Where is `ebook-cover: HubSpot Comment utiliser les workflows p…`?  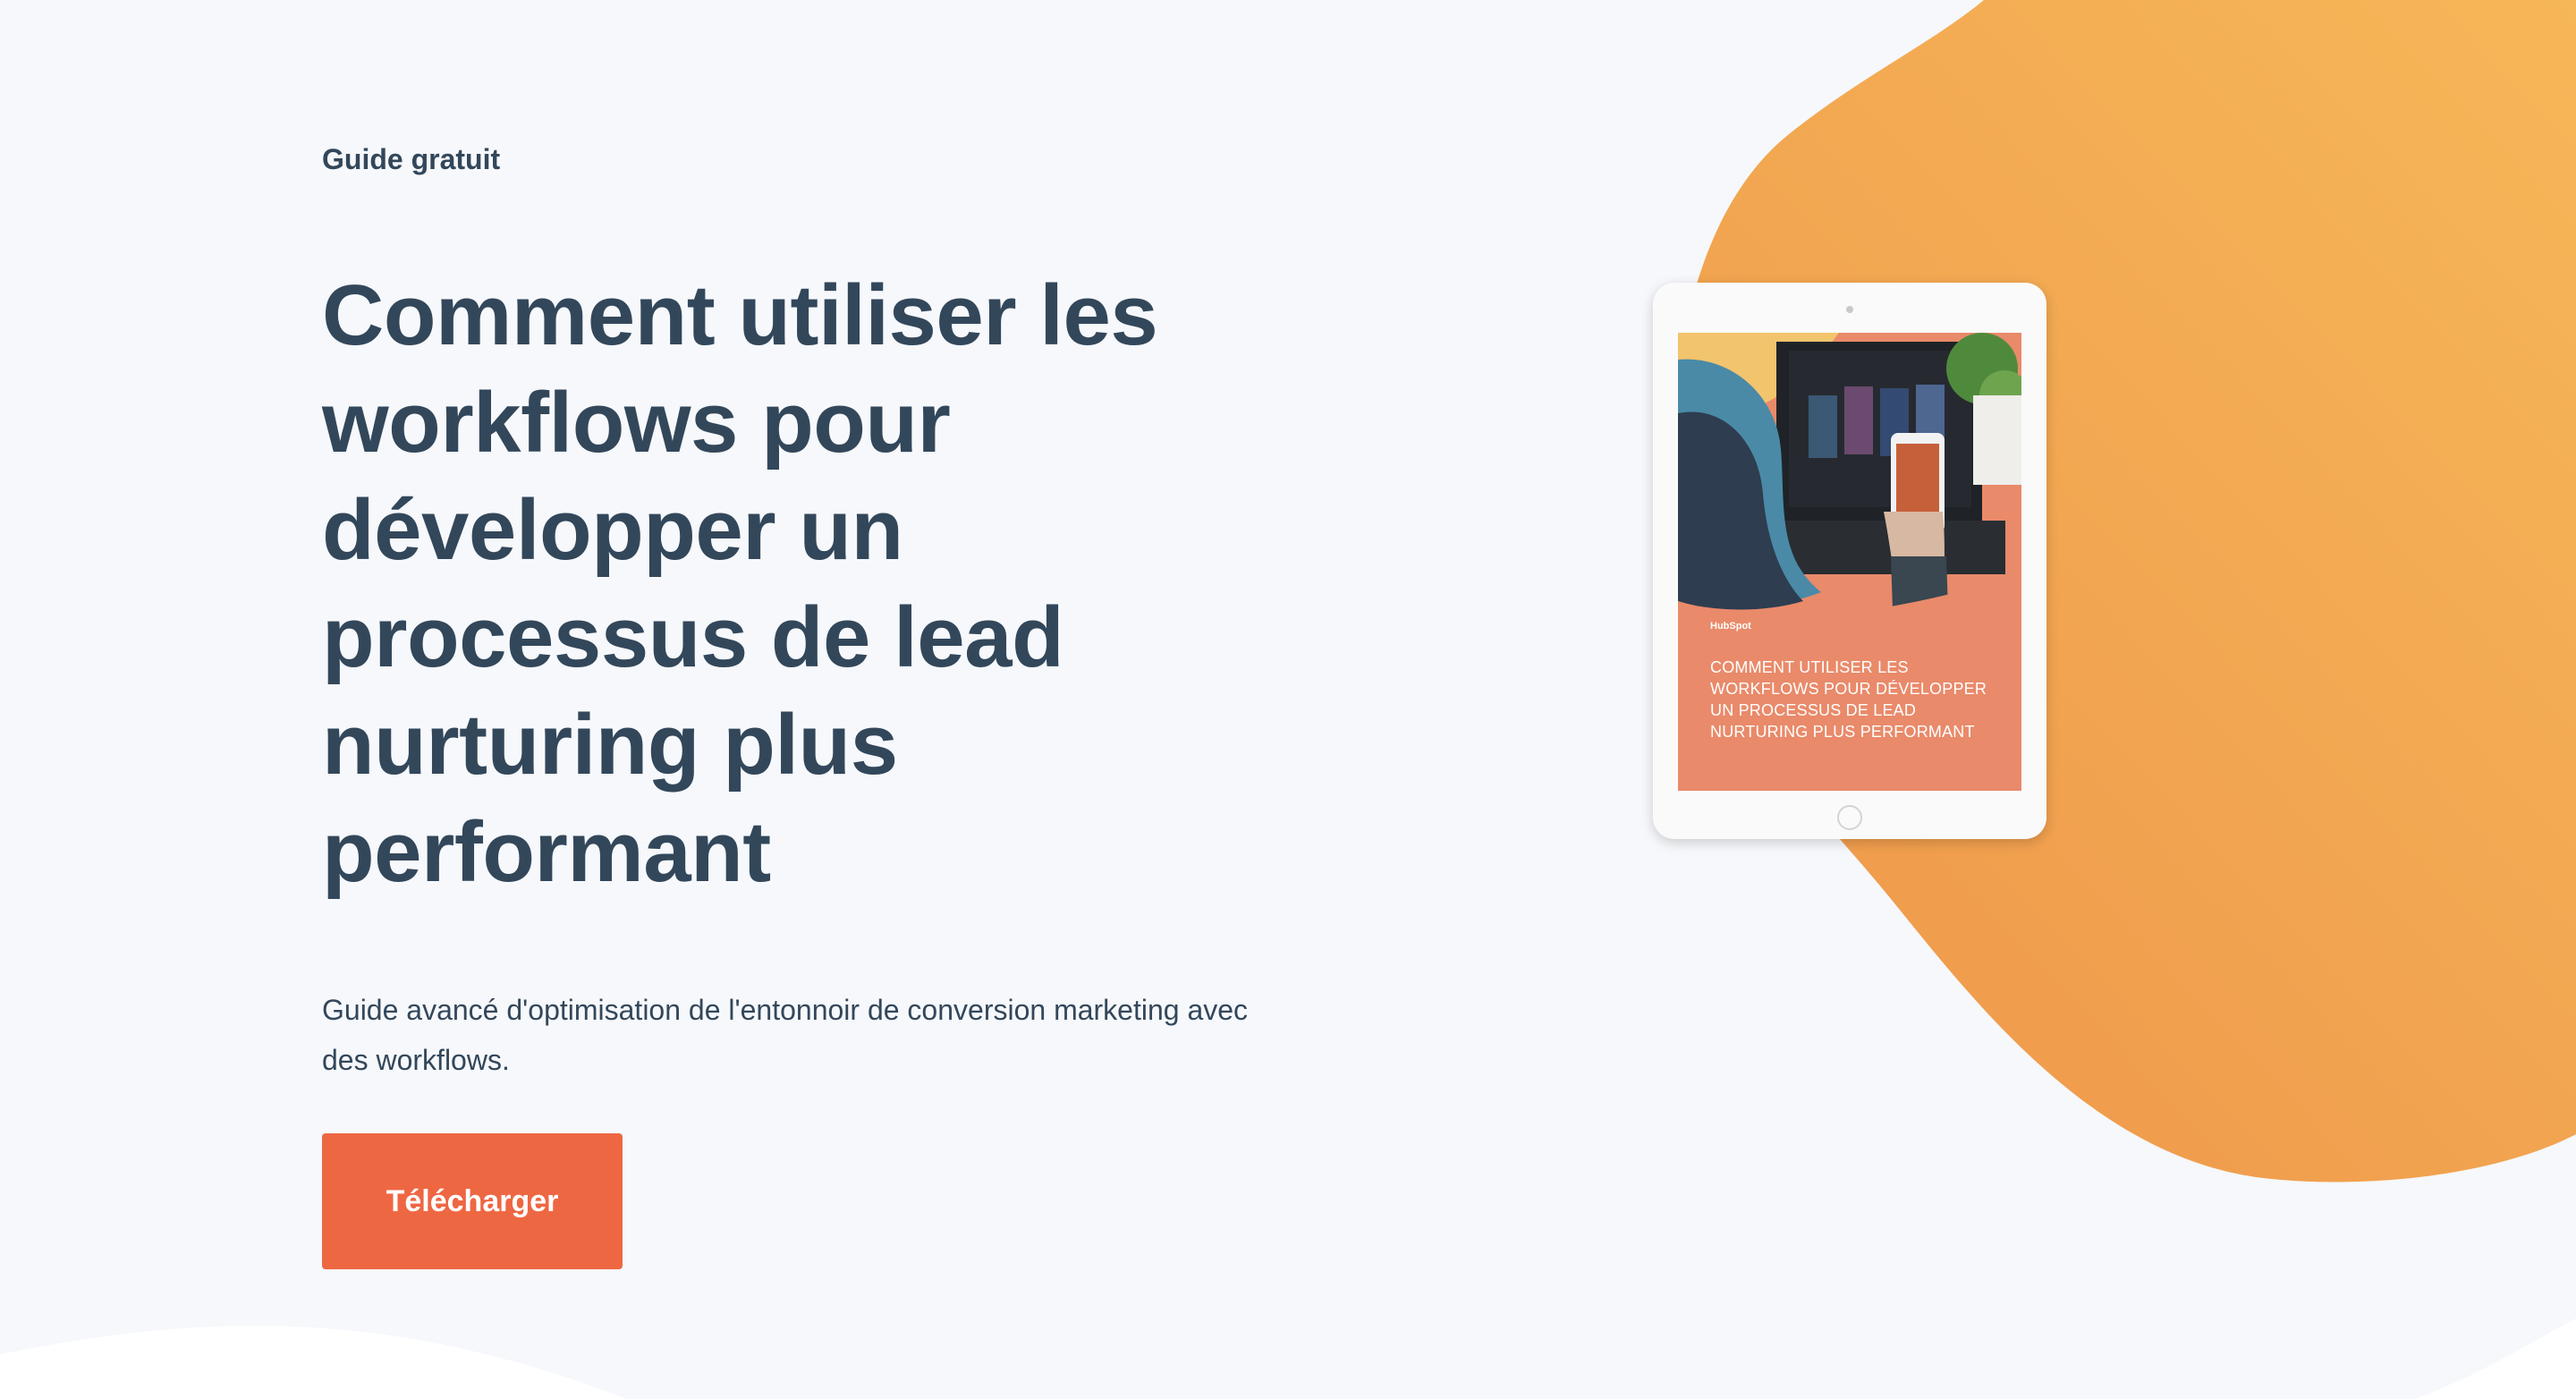 ebook-cover: HubSpot Comment utiliser les workflows p… is located at coordinates (1849, 562).